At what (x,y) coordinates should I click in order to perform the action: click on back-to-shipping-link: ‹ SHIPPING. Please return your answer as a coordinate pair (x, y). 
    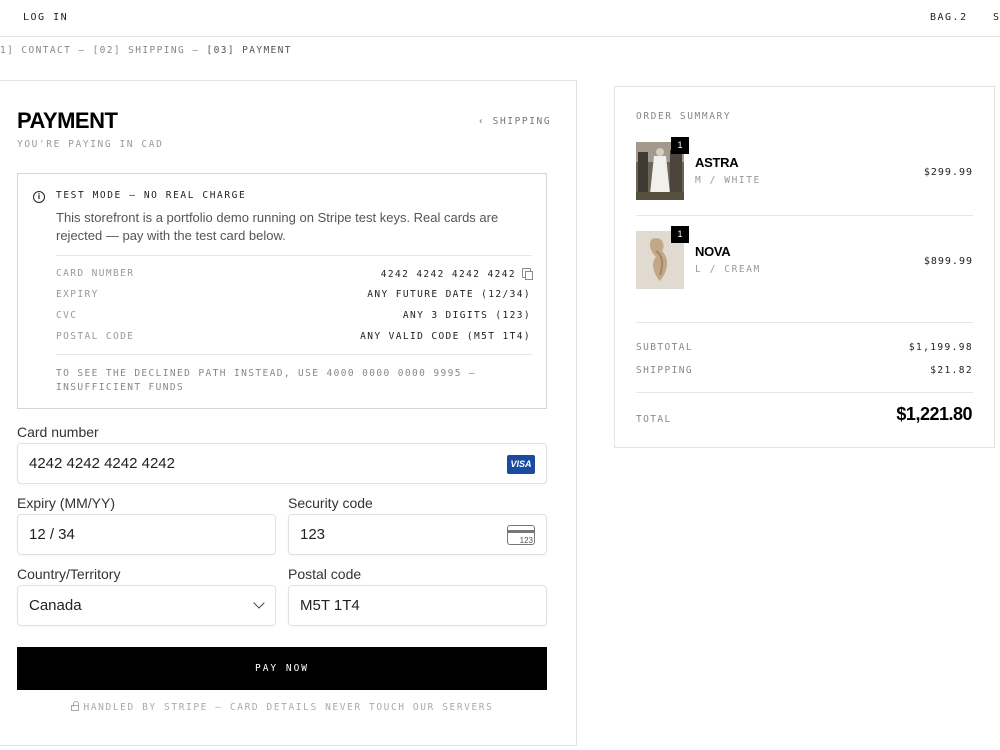
    Looking at the image, I should click on (514, 121).